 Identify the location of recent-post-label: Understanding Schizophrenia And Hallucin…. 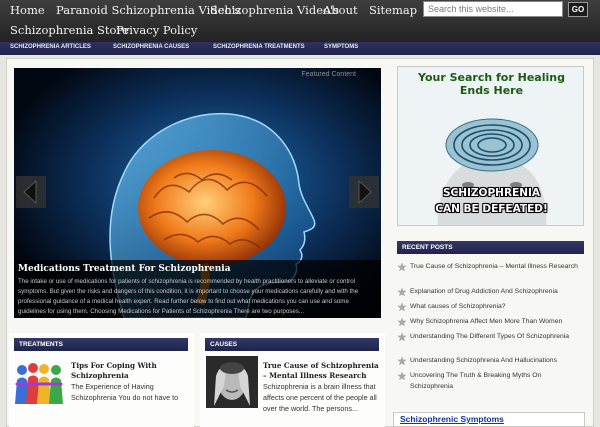
(483, 360).